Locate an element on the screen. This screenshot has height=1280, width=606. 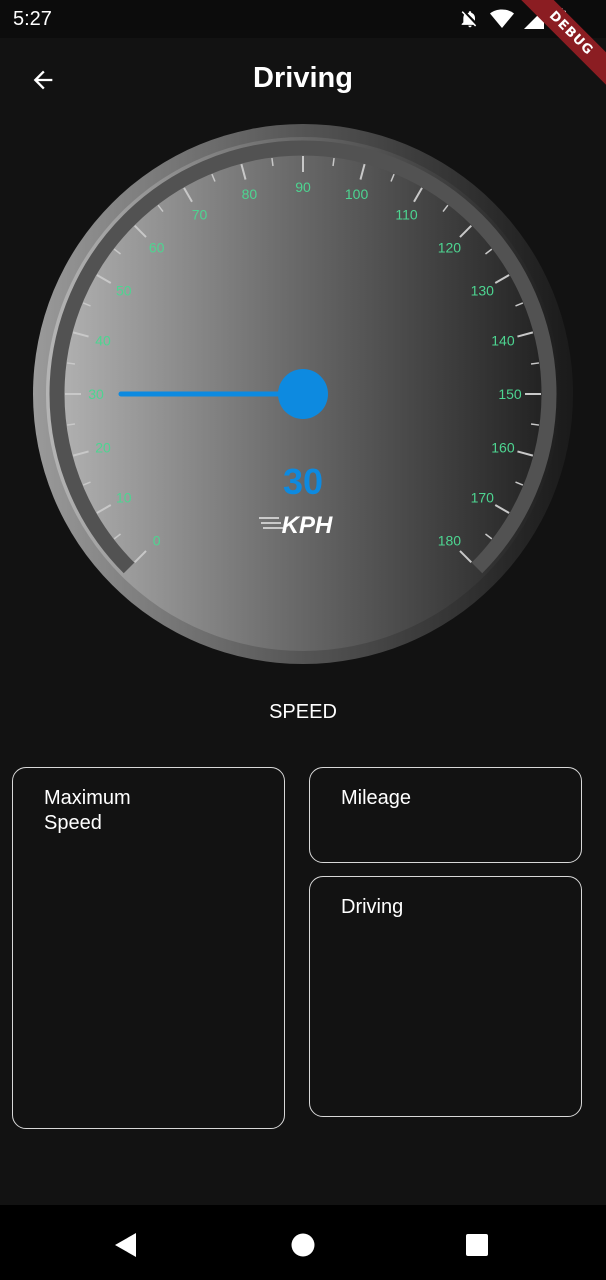
gauge-tick-label: 150 is located at coordinates (510, 394).